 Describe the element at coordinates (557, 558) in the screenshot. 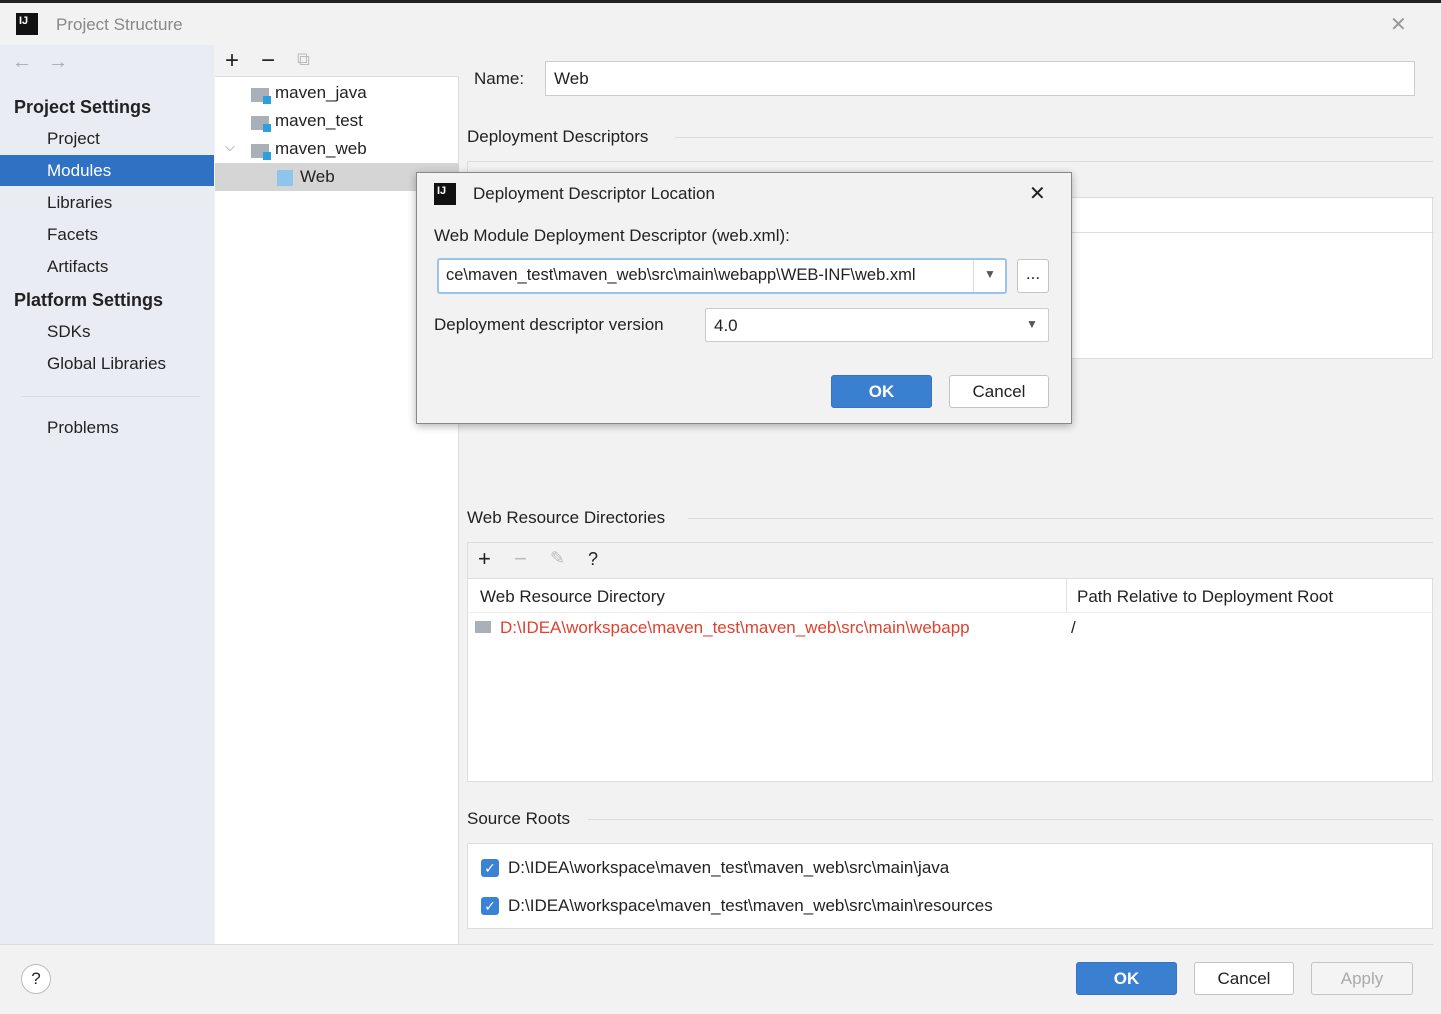

I see `edit-icon: ✎` at that location.